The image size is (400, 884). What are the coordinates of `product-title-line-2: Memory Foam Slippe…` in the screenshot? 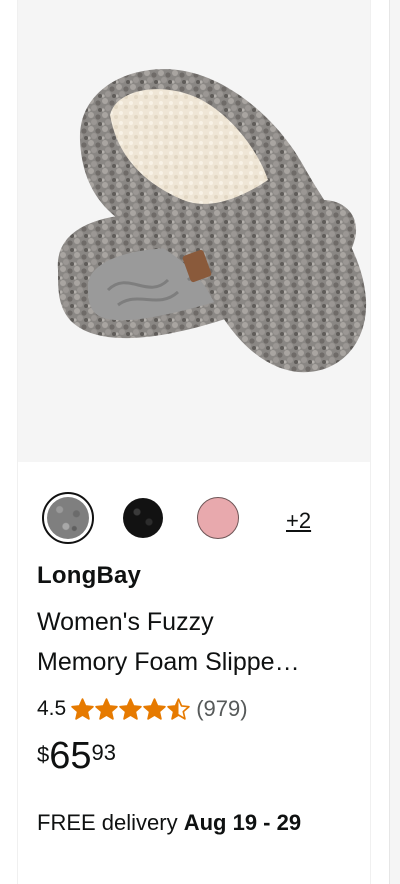 It's located at (168, 662).